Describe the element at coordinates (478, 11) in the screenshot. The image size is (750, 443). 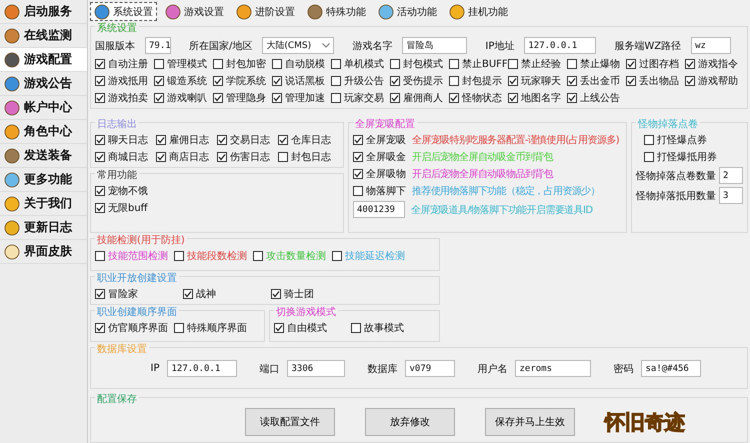
I see `tab: 挂机功能` at that location.